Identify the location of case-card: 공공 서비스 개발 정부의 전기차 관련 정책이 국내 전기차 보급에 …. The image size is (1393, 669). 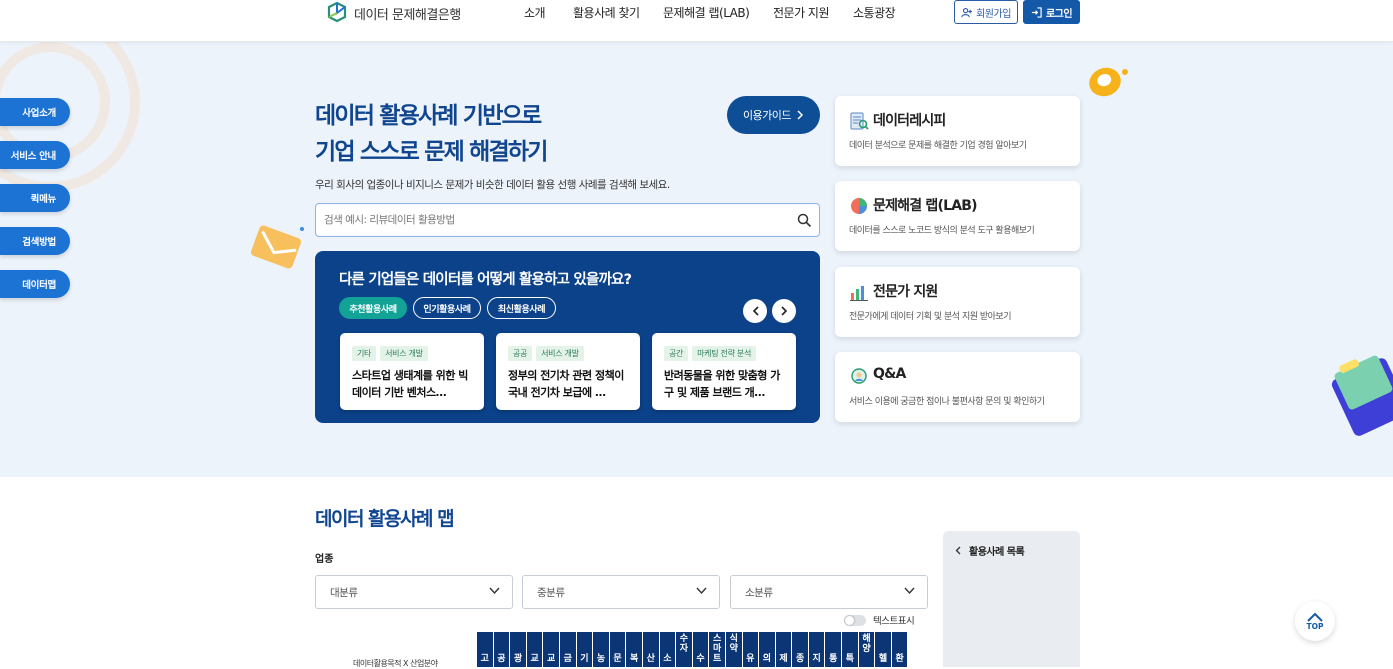
(568, 371).